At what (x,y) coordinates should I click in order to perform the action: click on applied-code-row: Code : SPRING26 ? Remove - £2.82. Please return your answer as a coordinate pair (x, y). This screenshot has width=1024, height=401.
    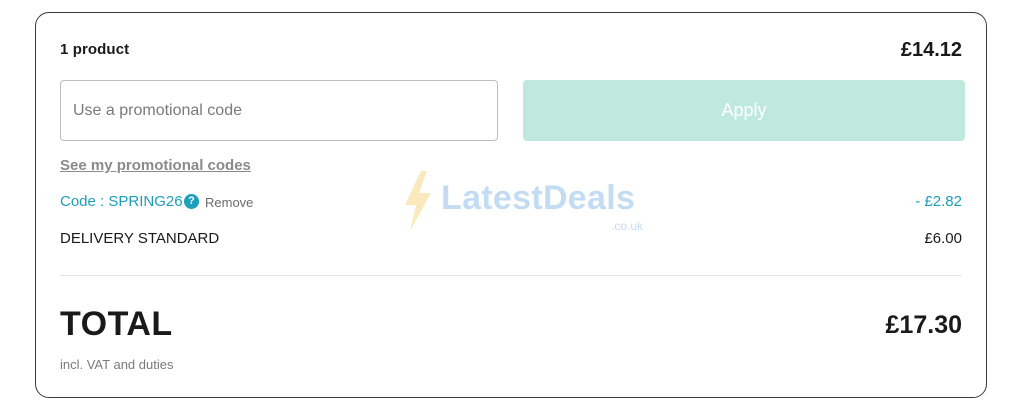
    Looking at the image, I should click on (511, 204).